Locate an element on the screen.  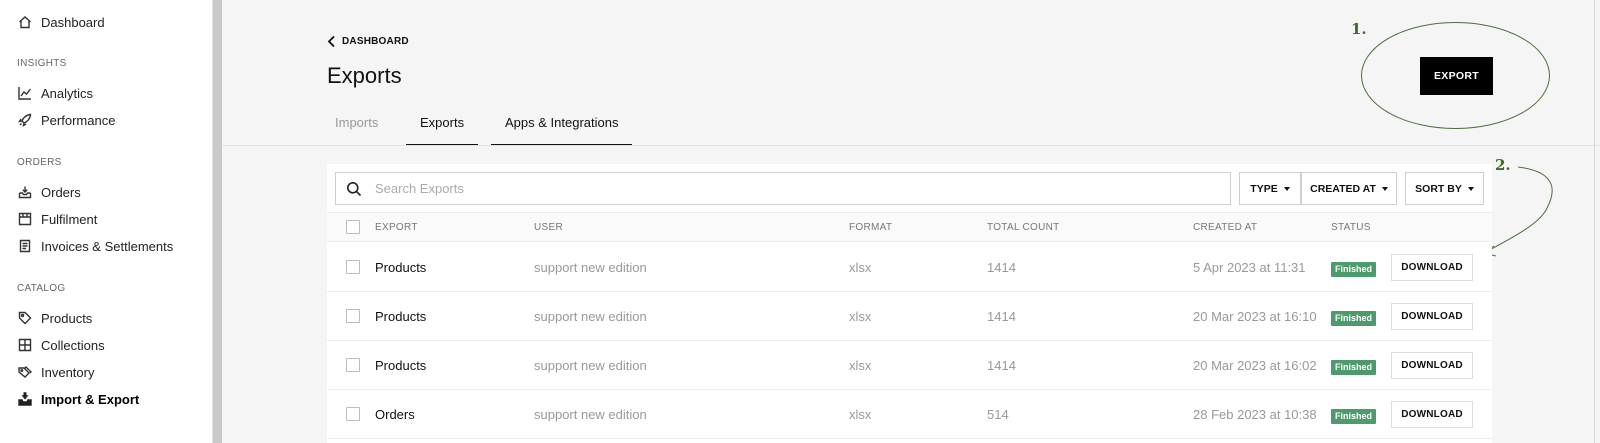
sidebar-item-analytics: Analytics is located at coordinates (55, 93).